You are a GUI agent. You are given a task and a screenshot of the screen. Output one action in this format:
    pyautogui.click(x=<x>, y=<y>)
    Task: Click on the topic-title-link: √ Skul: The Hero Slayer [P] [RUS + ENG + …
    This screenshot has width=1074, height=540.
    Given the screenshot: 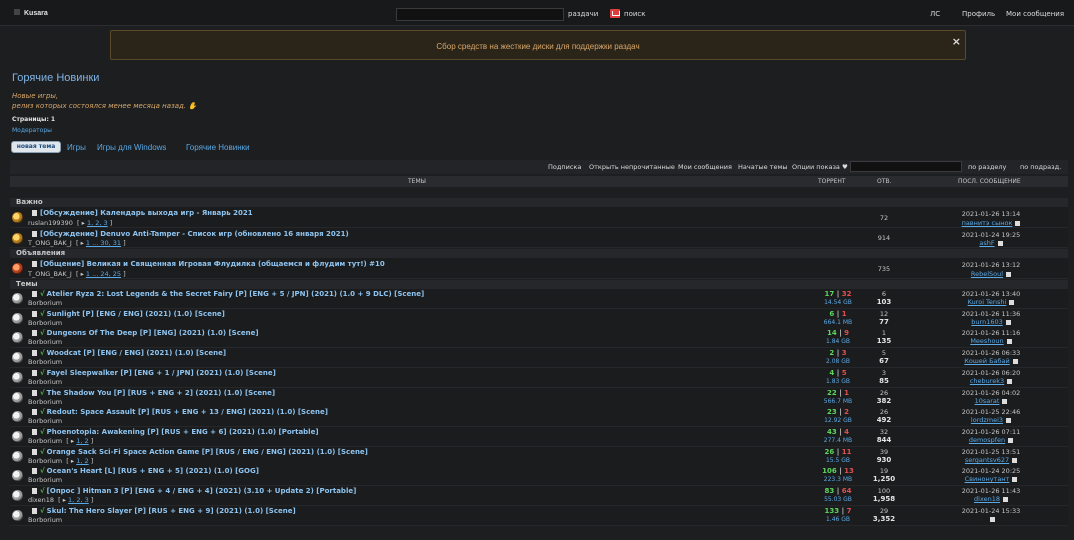 What is the action you would take?
    pyautogui.click(x=164, y=511)
    